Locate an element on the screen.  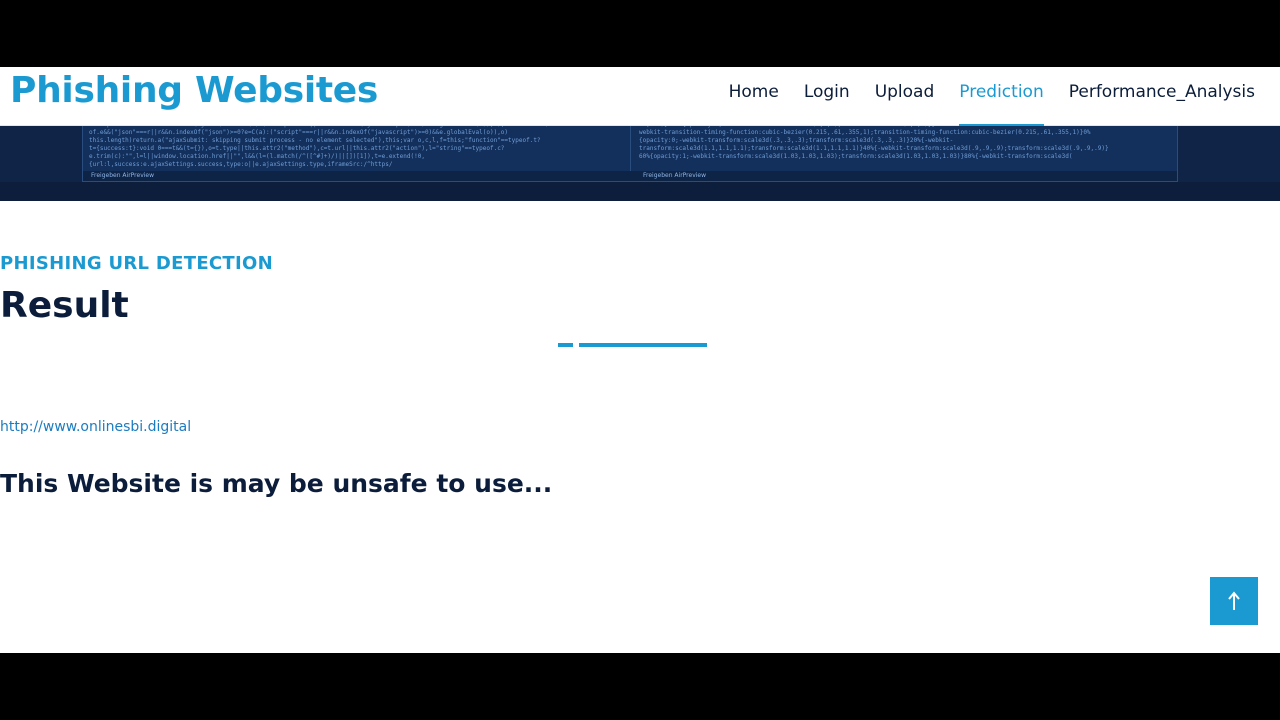
checked-url: http://www.onlinesbi.digital is located at coordinates (96, 427).